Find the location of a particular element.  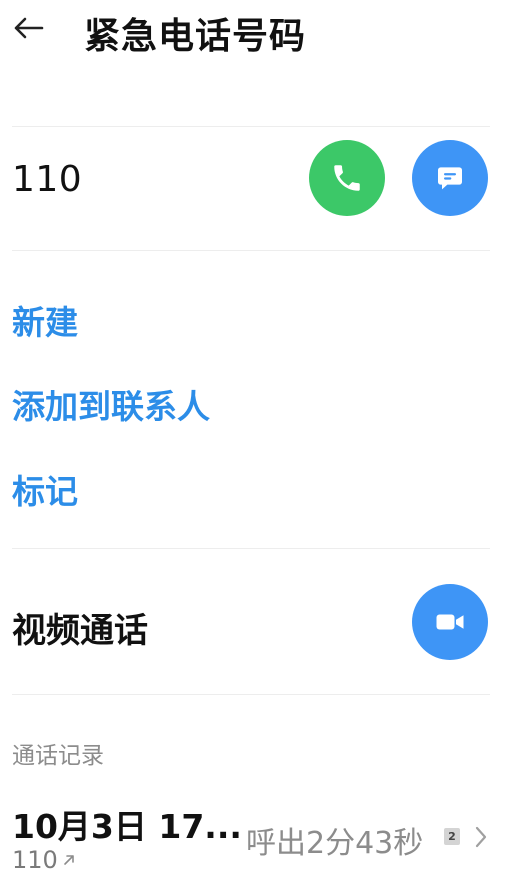

outgoing-arrow-icon is located at coordinates (69, 860).